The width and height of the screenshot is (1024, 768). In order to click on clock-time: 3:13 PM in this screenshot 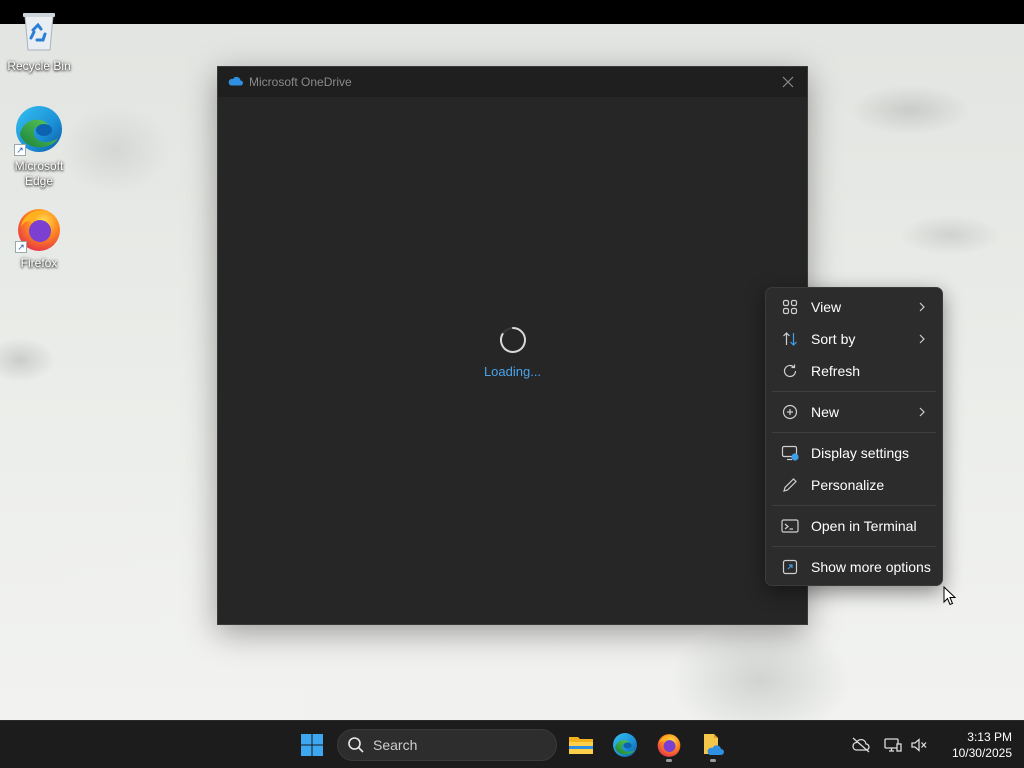, I will do `click(989, 737)`.